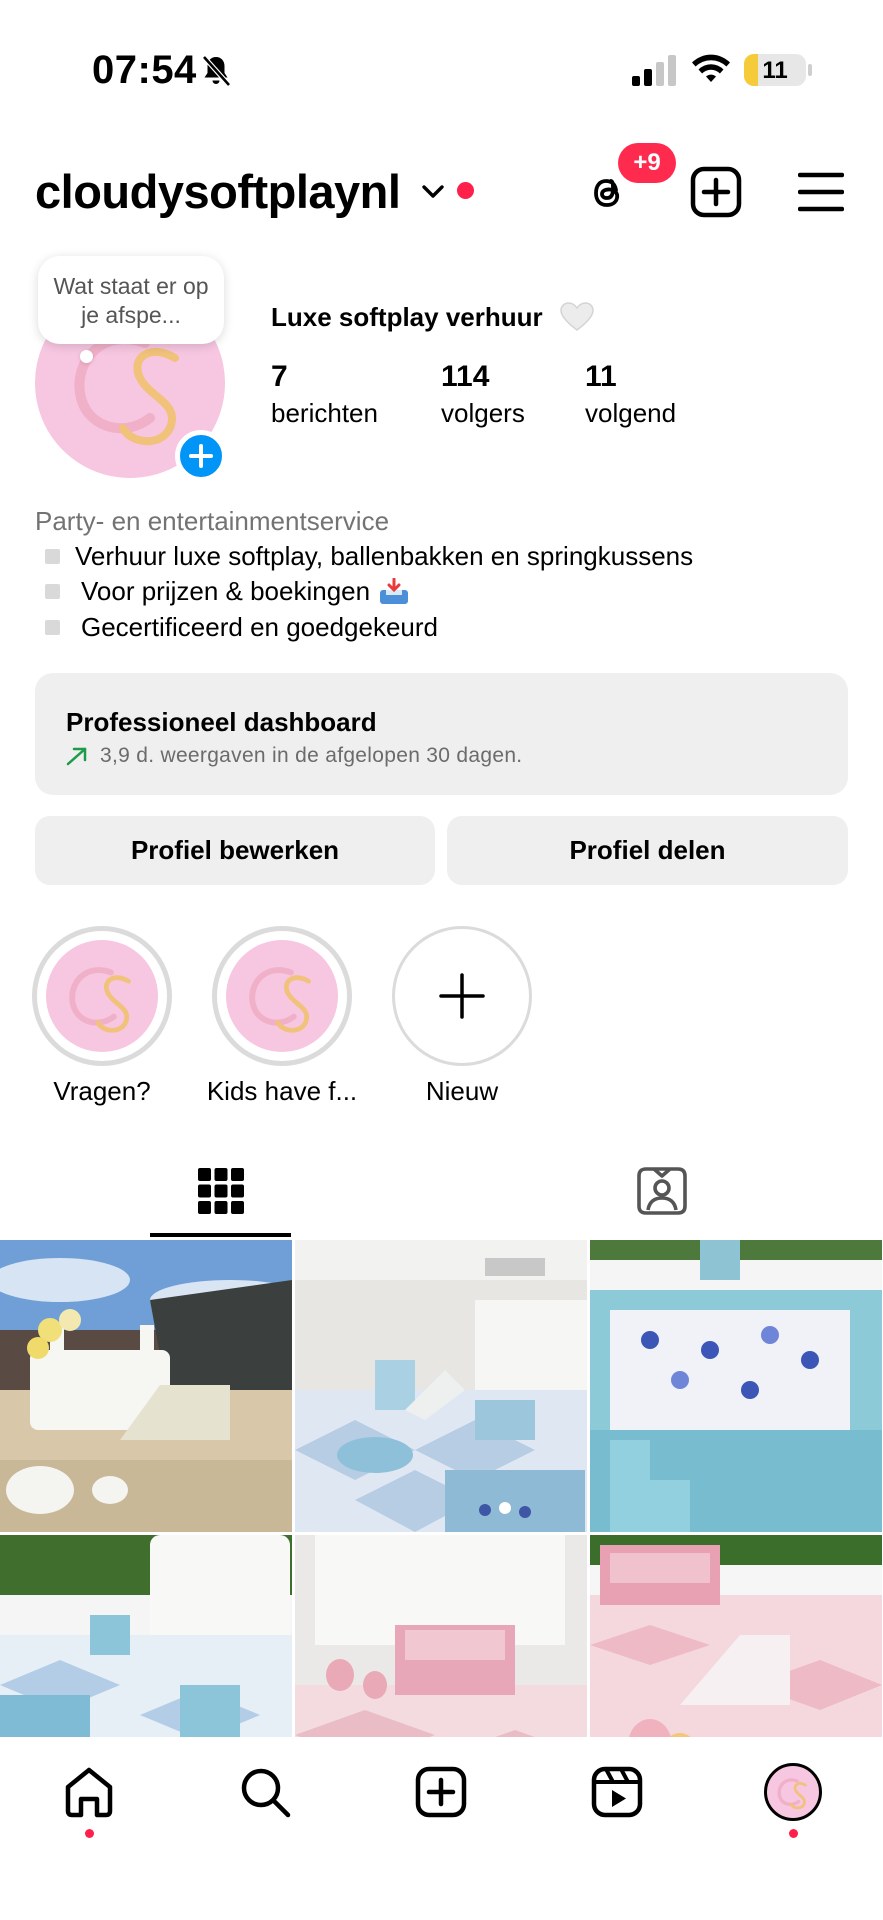 Image resolution: width=883 pixels, height=1920 pixels. I want to click on status-bar: 07:54 11, so click(441, 70).